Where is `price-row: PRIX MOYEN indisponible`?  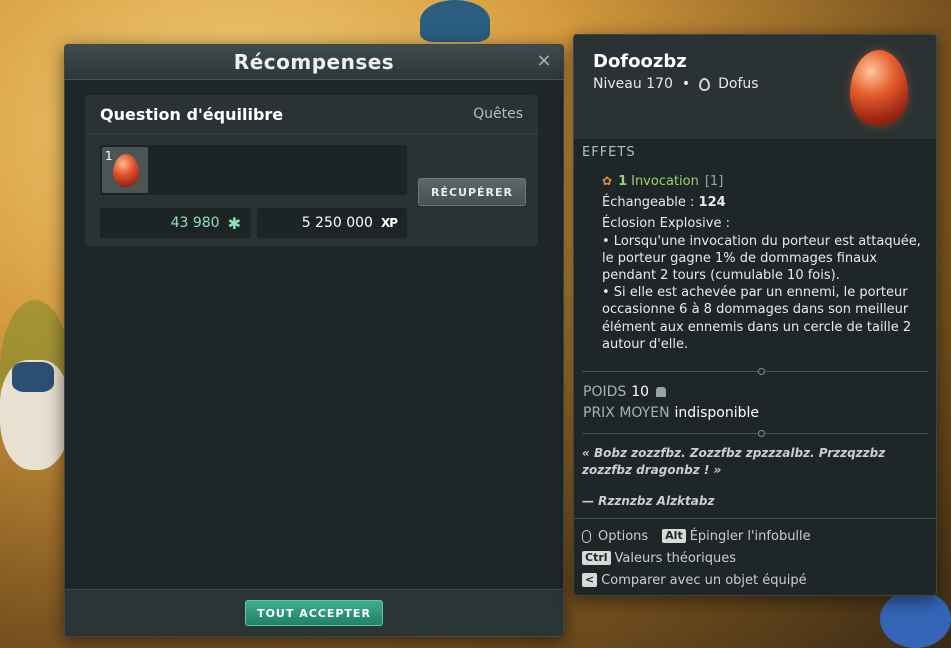 price-row: PRIX MOYEN indisponible is located at coordinates (671, 413).